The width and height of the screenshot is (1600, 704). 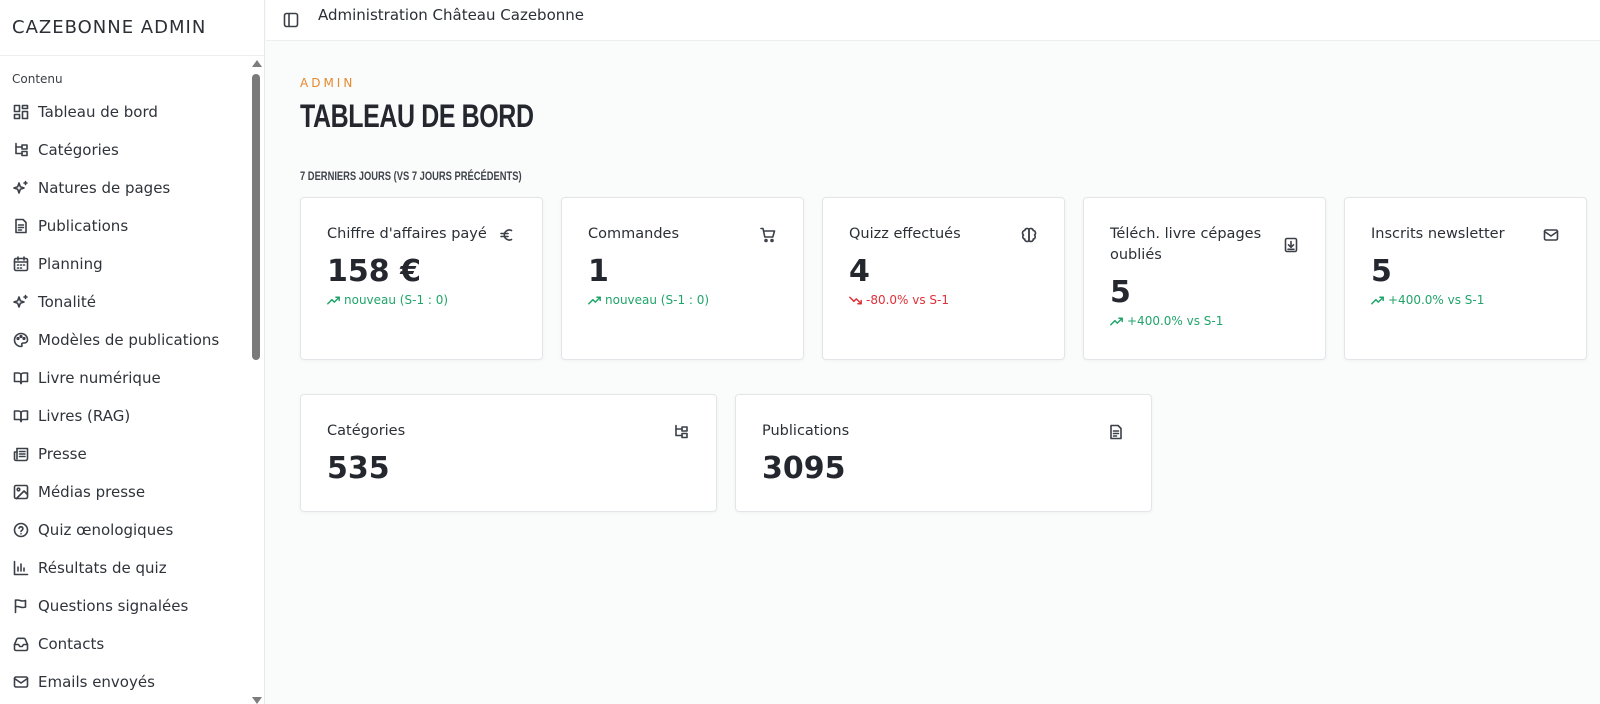 I want to click on sidebar-item-label: Natures de pages, so click(x=104, y=188).